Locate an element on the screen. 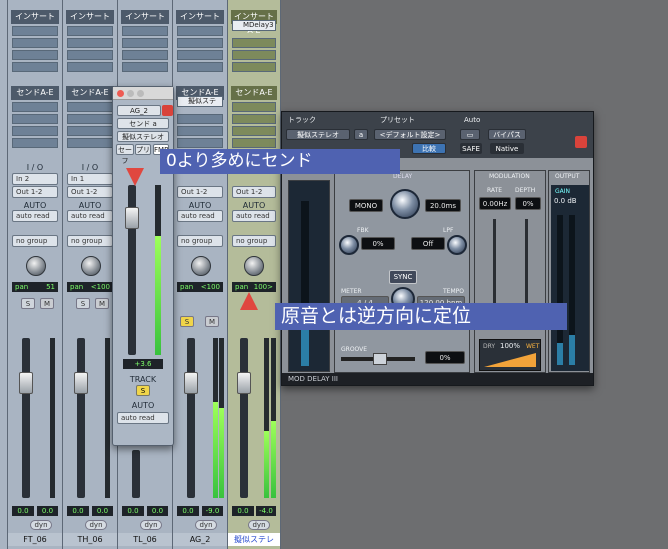 This screenshot has height=549, width=668. safe-button: SAFE is located at coordinates (471, 148).